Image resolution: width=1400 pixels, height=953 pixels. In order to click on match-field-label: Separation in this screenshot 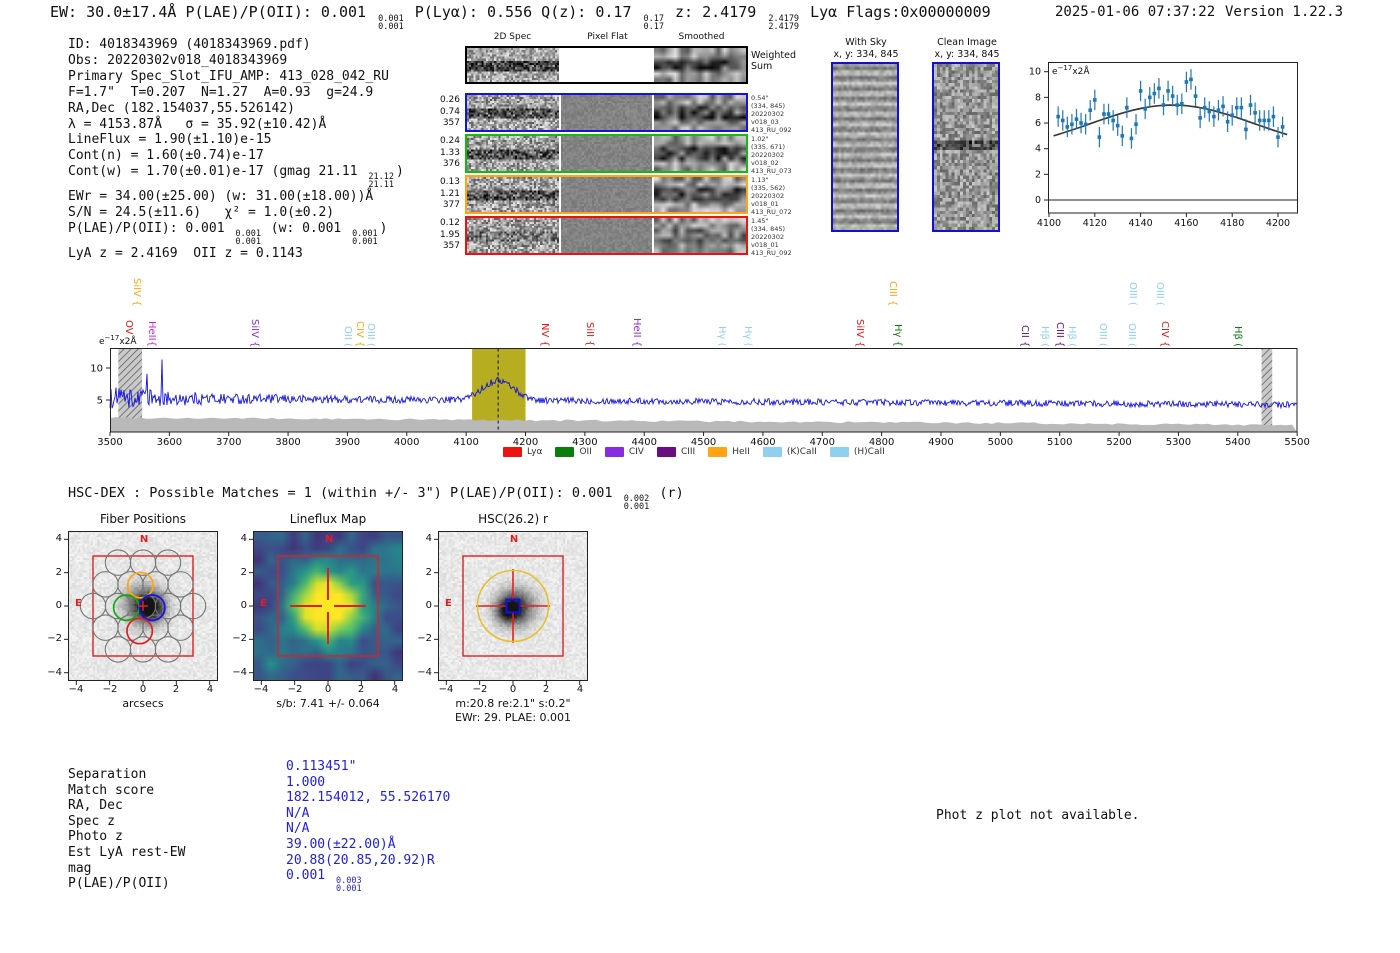, I will do `click(107, 774)`.